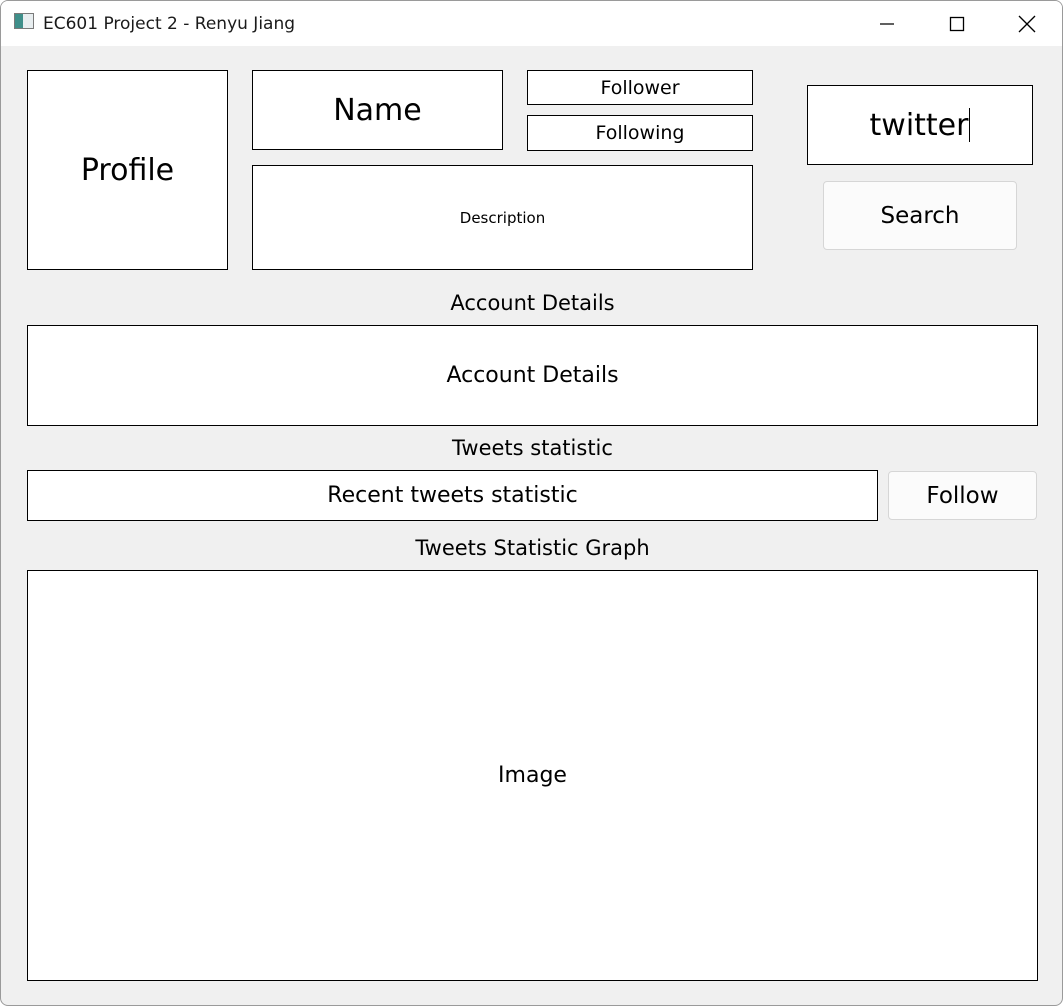 This screenshot has height=1006, width=1063. I want to click on tweets-statistic-heading: Tweets statistic, so click(532, 448).